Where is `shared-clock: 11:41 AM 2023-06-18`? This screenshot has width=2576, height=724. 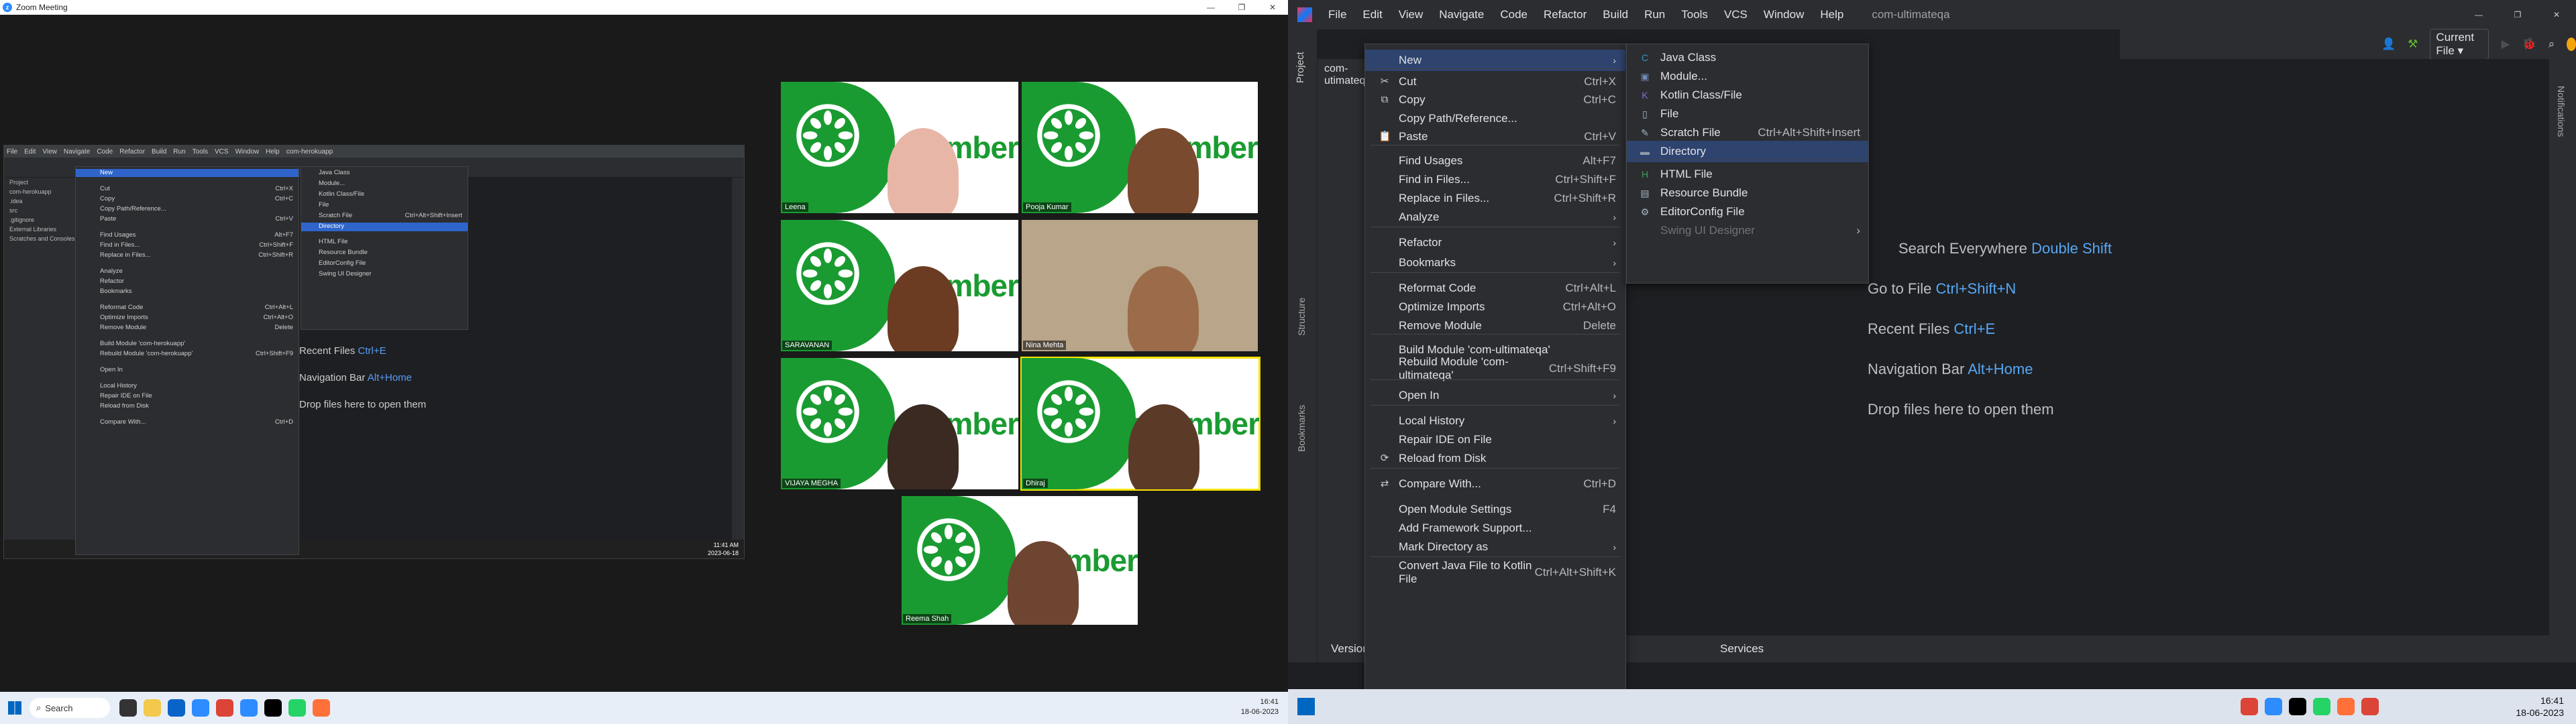
shared-clock: 11:41 AM 2023-06-18 is located at coordinates (723, 549).